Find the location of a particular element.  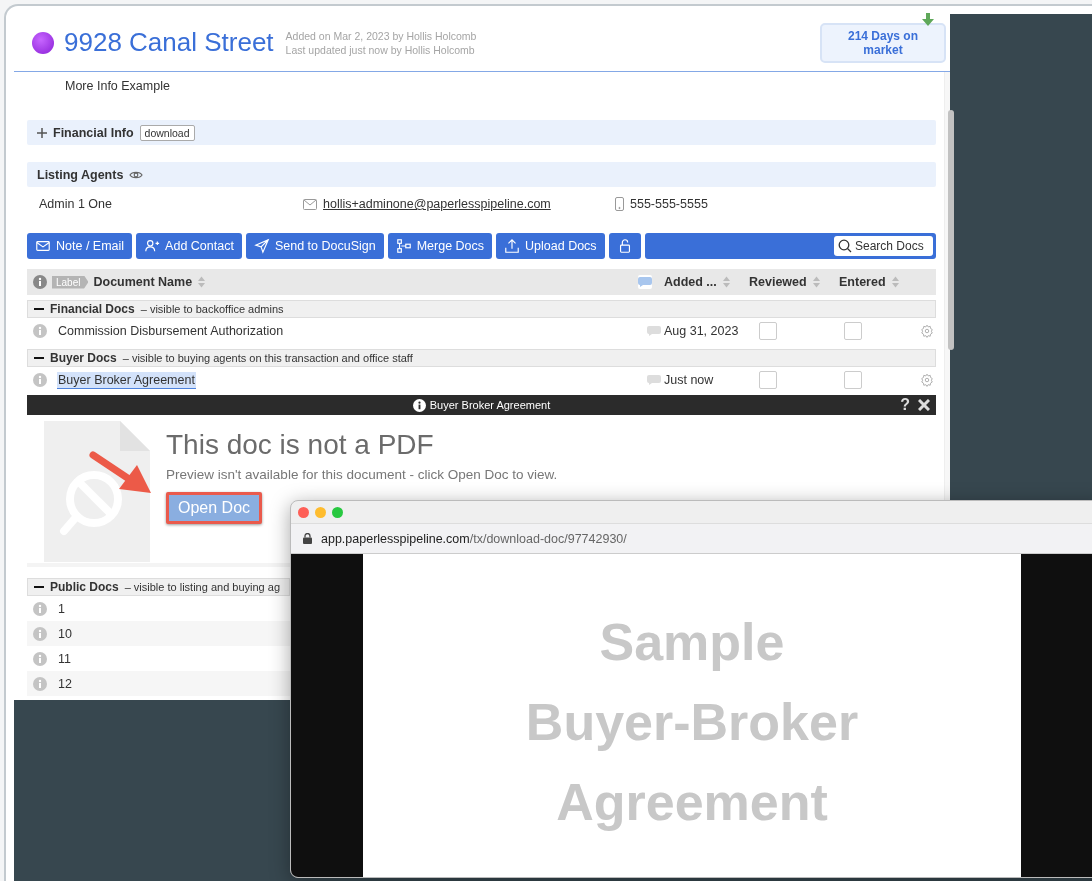

document-name: 1 is located at coordinates (61, 608).